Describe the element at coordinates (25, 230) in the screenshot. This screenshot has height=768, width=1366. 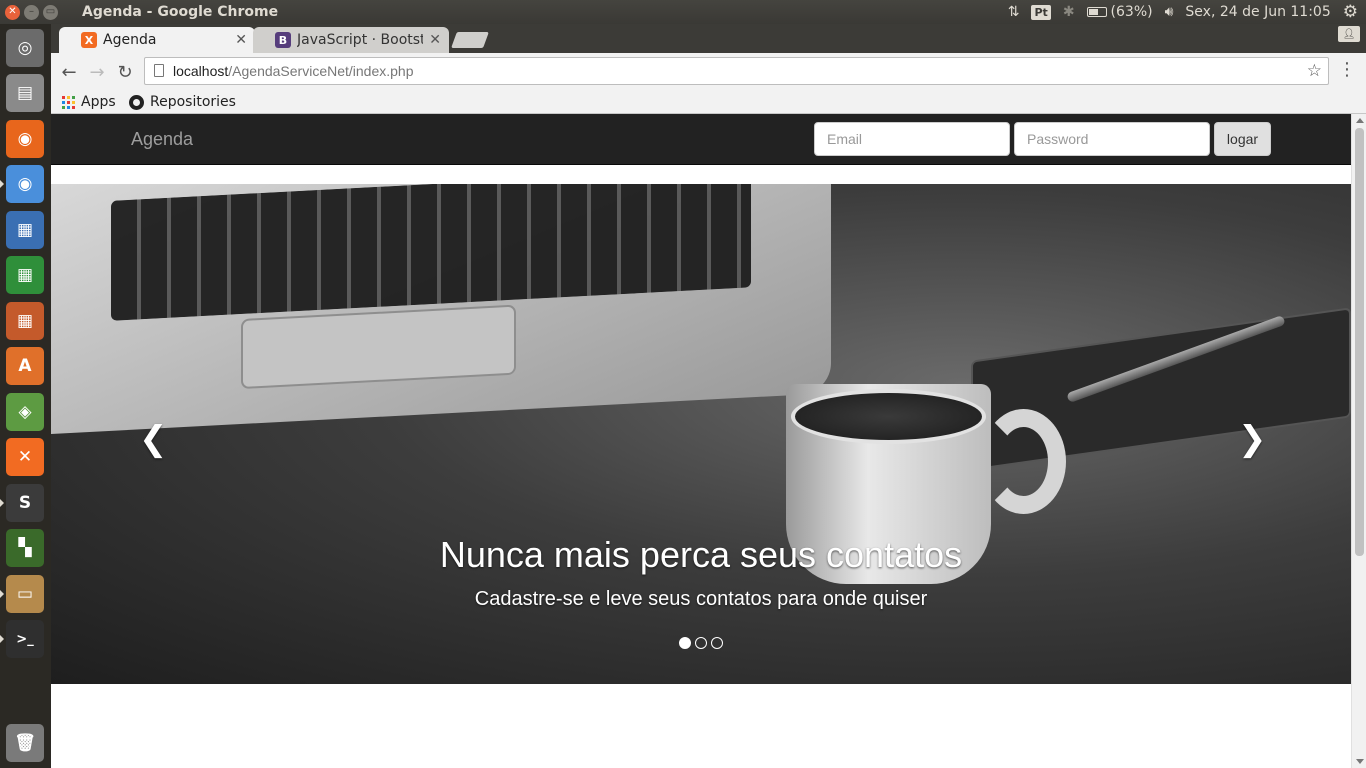
I see `writer-icon: ▦` at that location.